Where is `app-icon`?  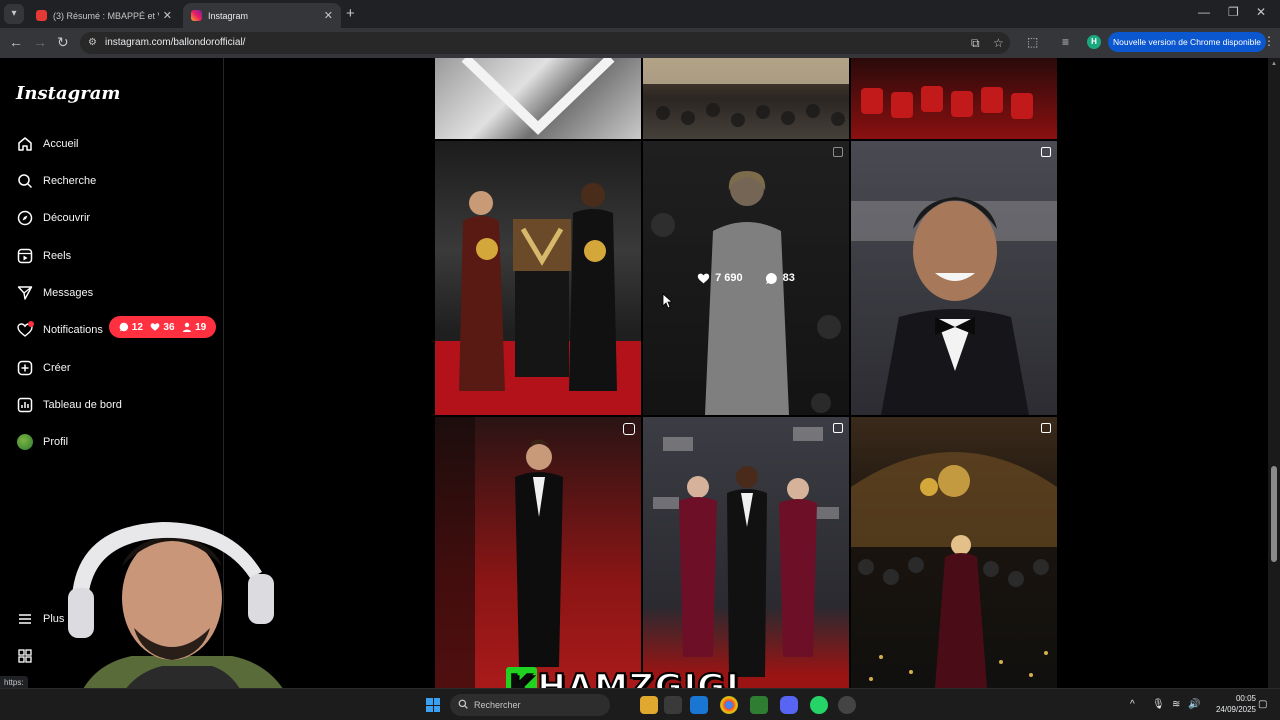 app-icon is located at coordinates (673, 705).